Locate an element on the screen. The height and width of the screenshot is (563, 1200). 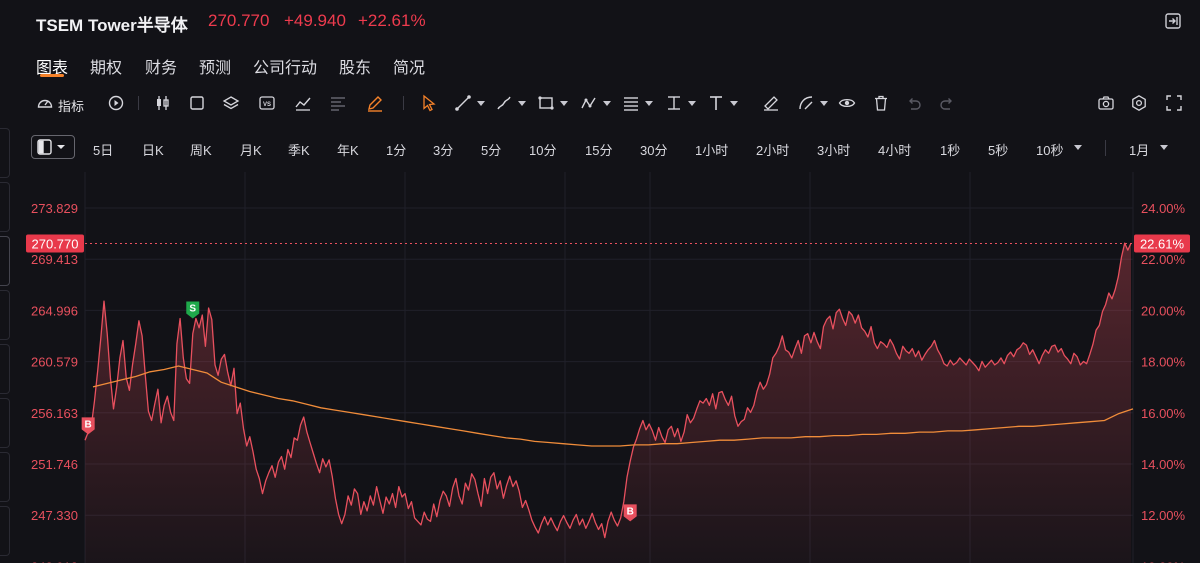
interval-15min: 15分 is located at coordinates (598, 149).